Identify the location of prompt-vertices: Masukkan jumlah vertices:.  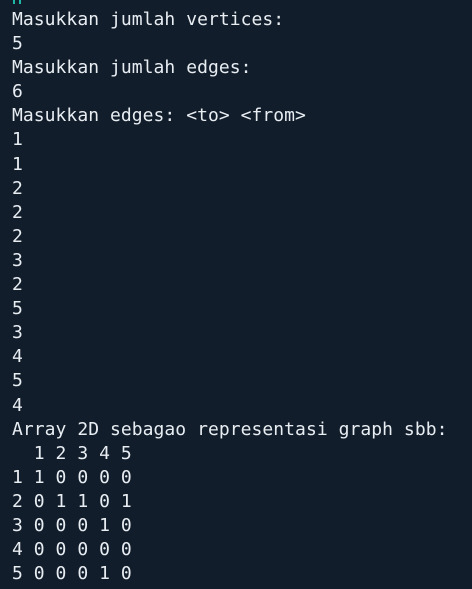
(148, 19).